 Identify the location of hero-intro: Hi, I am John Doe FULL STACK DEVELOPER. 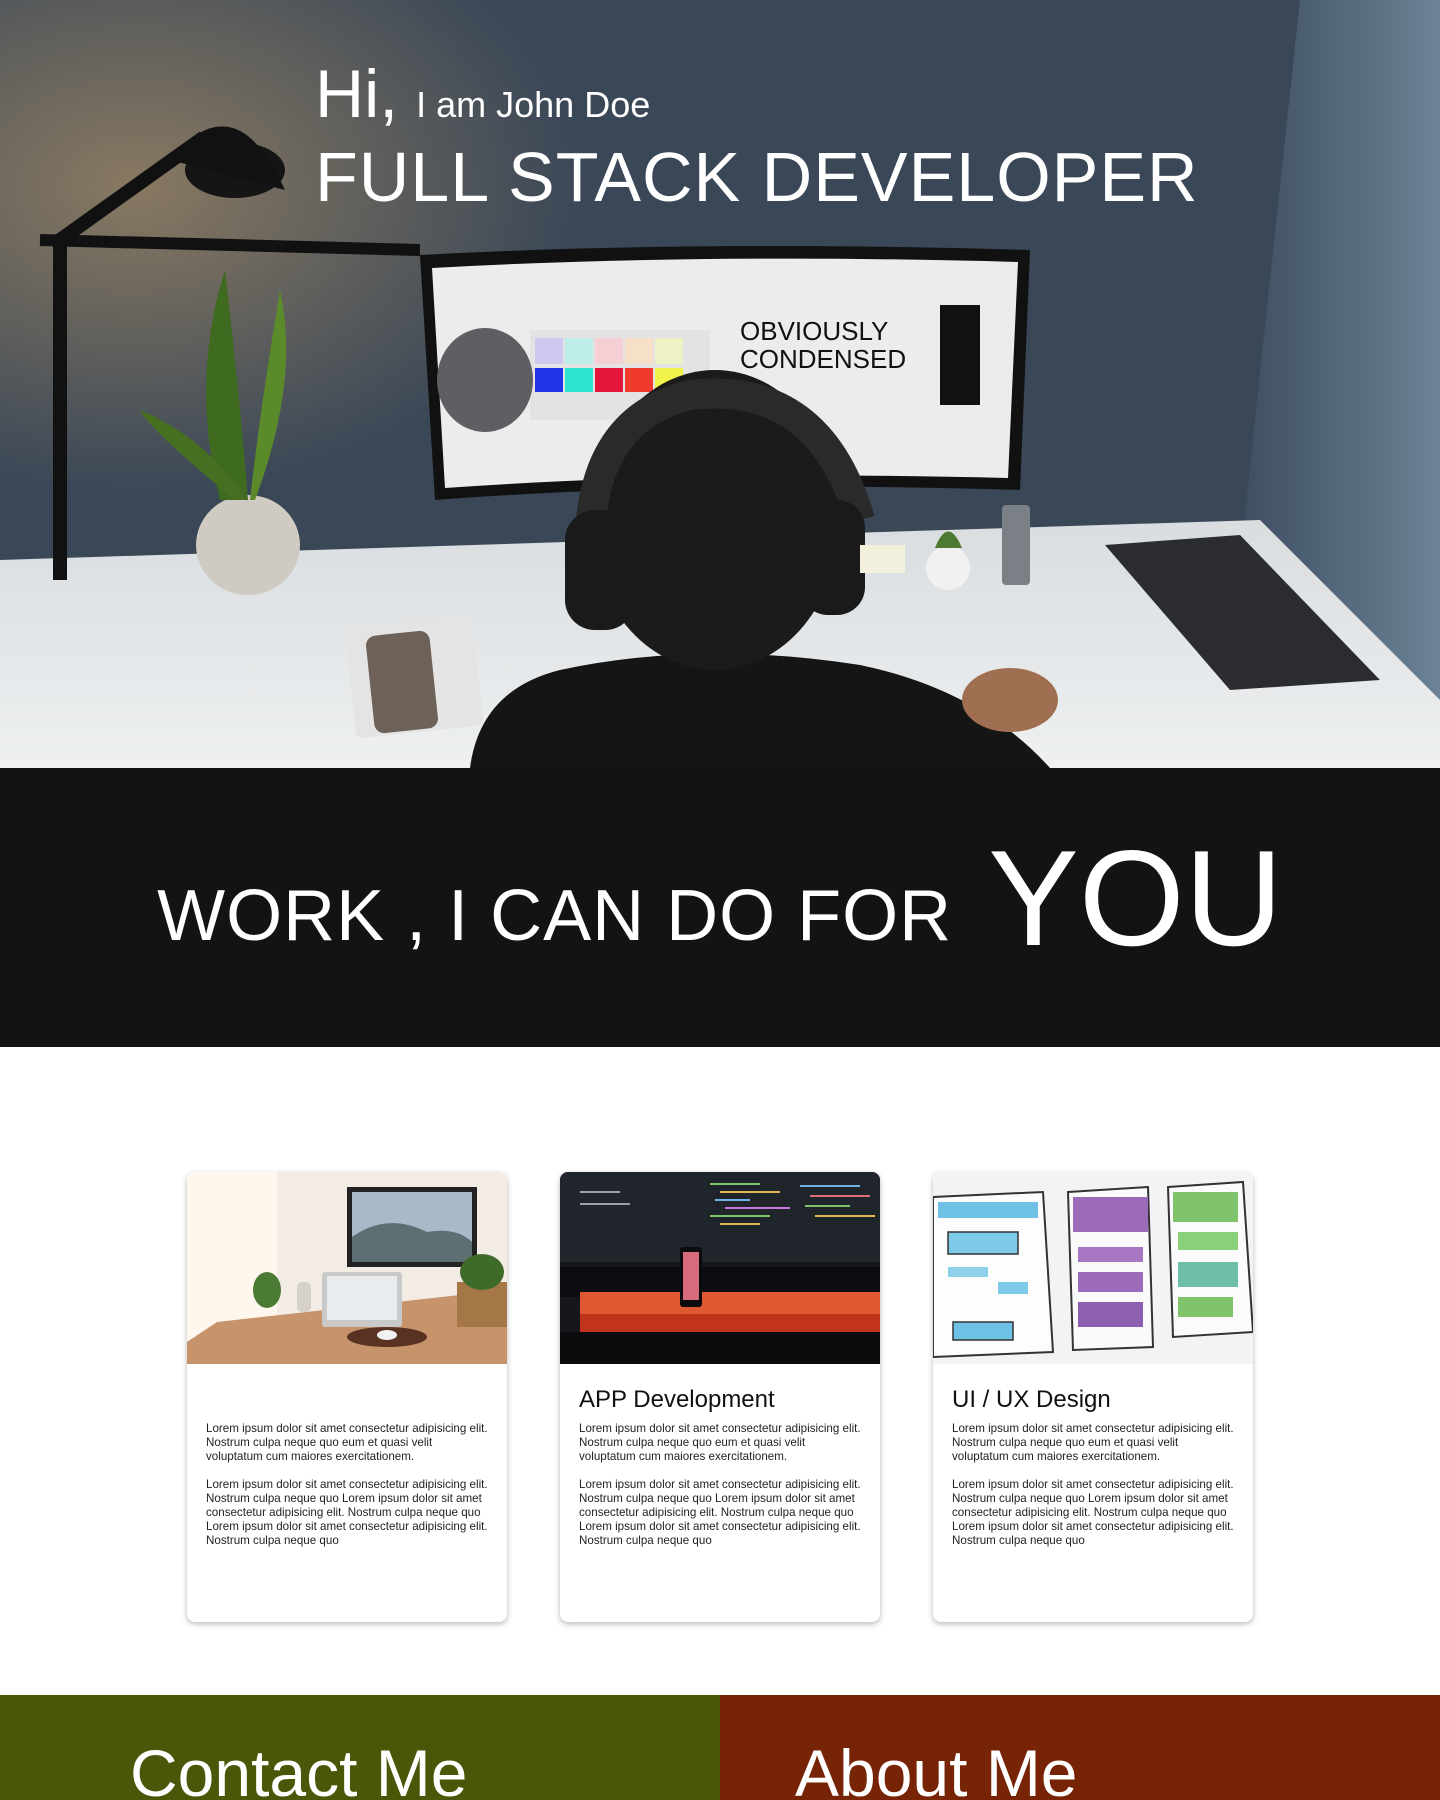
(757, 136).